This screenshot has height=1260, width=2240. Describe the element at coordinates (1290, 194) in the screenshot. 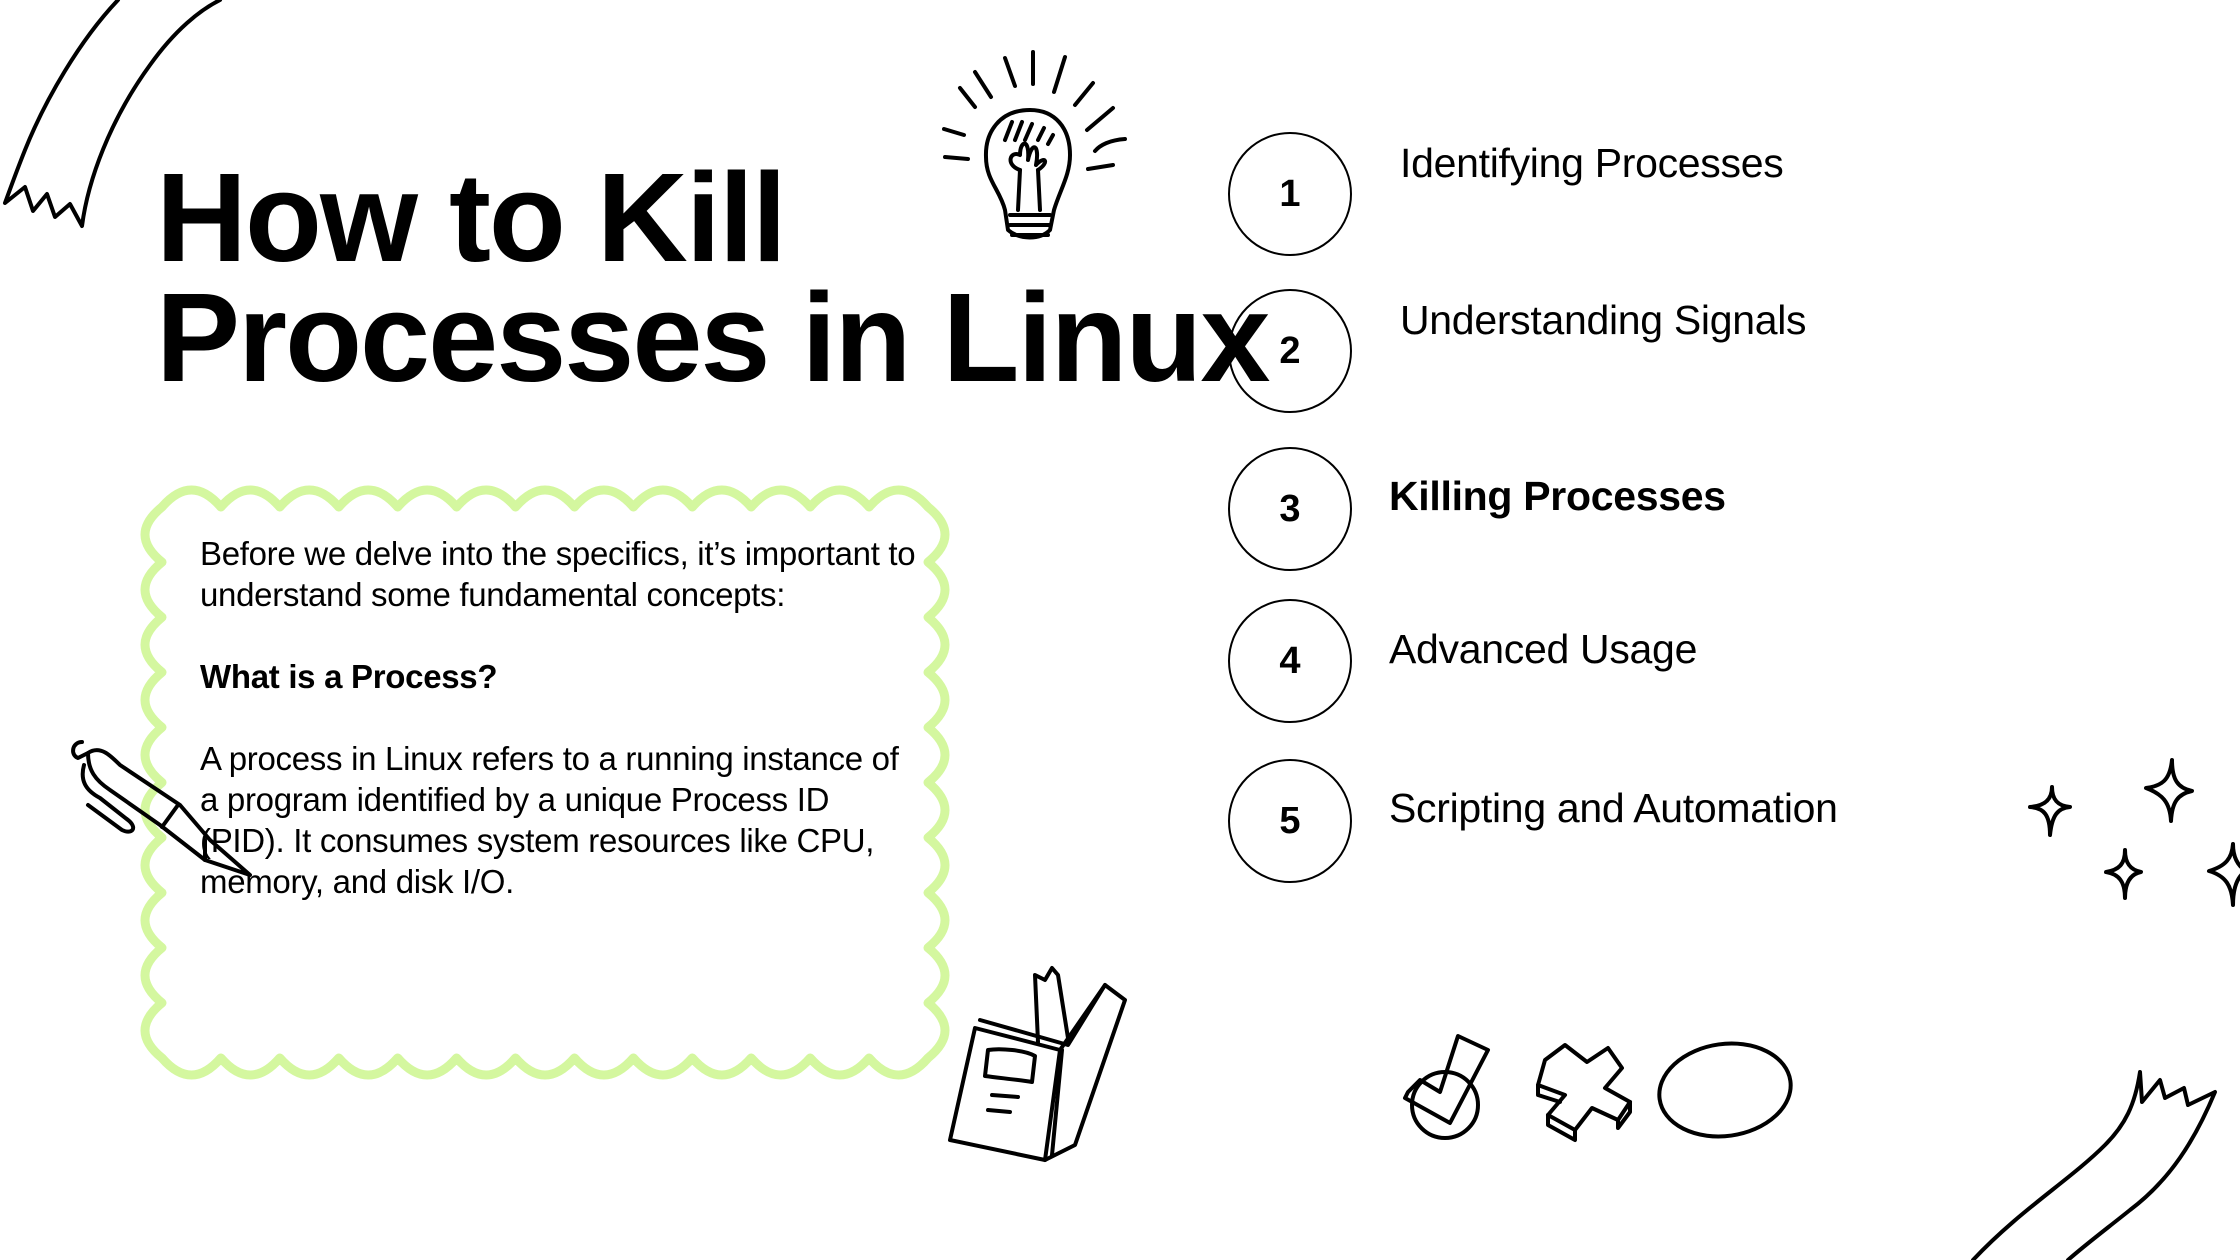

I see `agenda-number-circle: 1` at that location.